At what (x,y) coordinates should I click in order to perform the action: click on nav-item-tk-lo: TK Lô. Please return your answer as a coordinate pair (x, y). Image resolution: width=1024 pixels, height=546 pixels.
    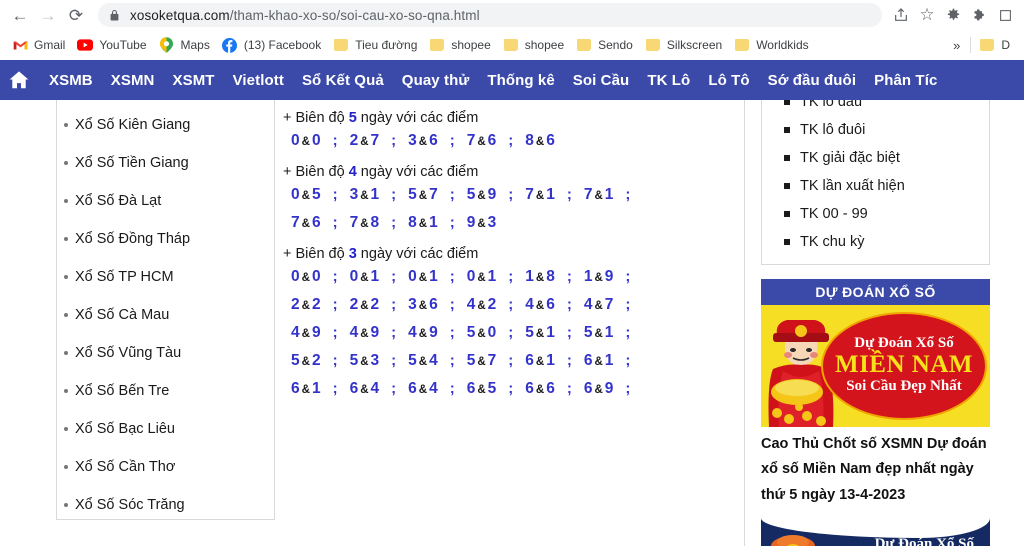
    Looking at the image, I should click on (668, 80).